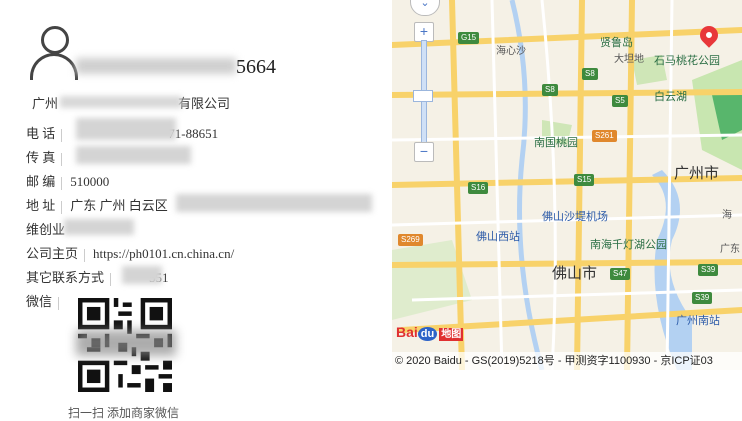 The width and height of the screenshot is (742, 421). What do you see at coordinates (670, 97) in the screenshot?
I see `map-label: 白云湖` at bounding box center [670, 97].